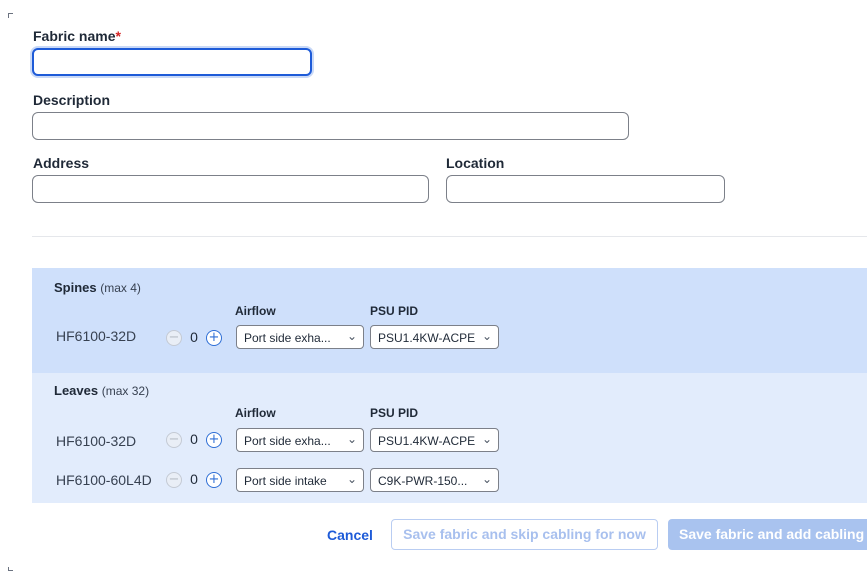 The image size is (867, 573). Describe the element at coordinates (97, 287) in the screenshot. I see `spines-title: Spines (max 4)` at that location.